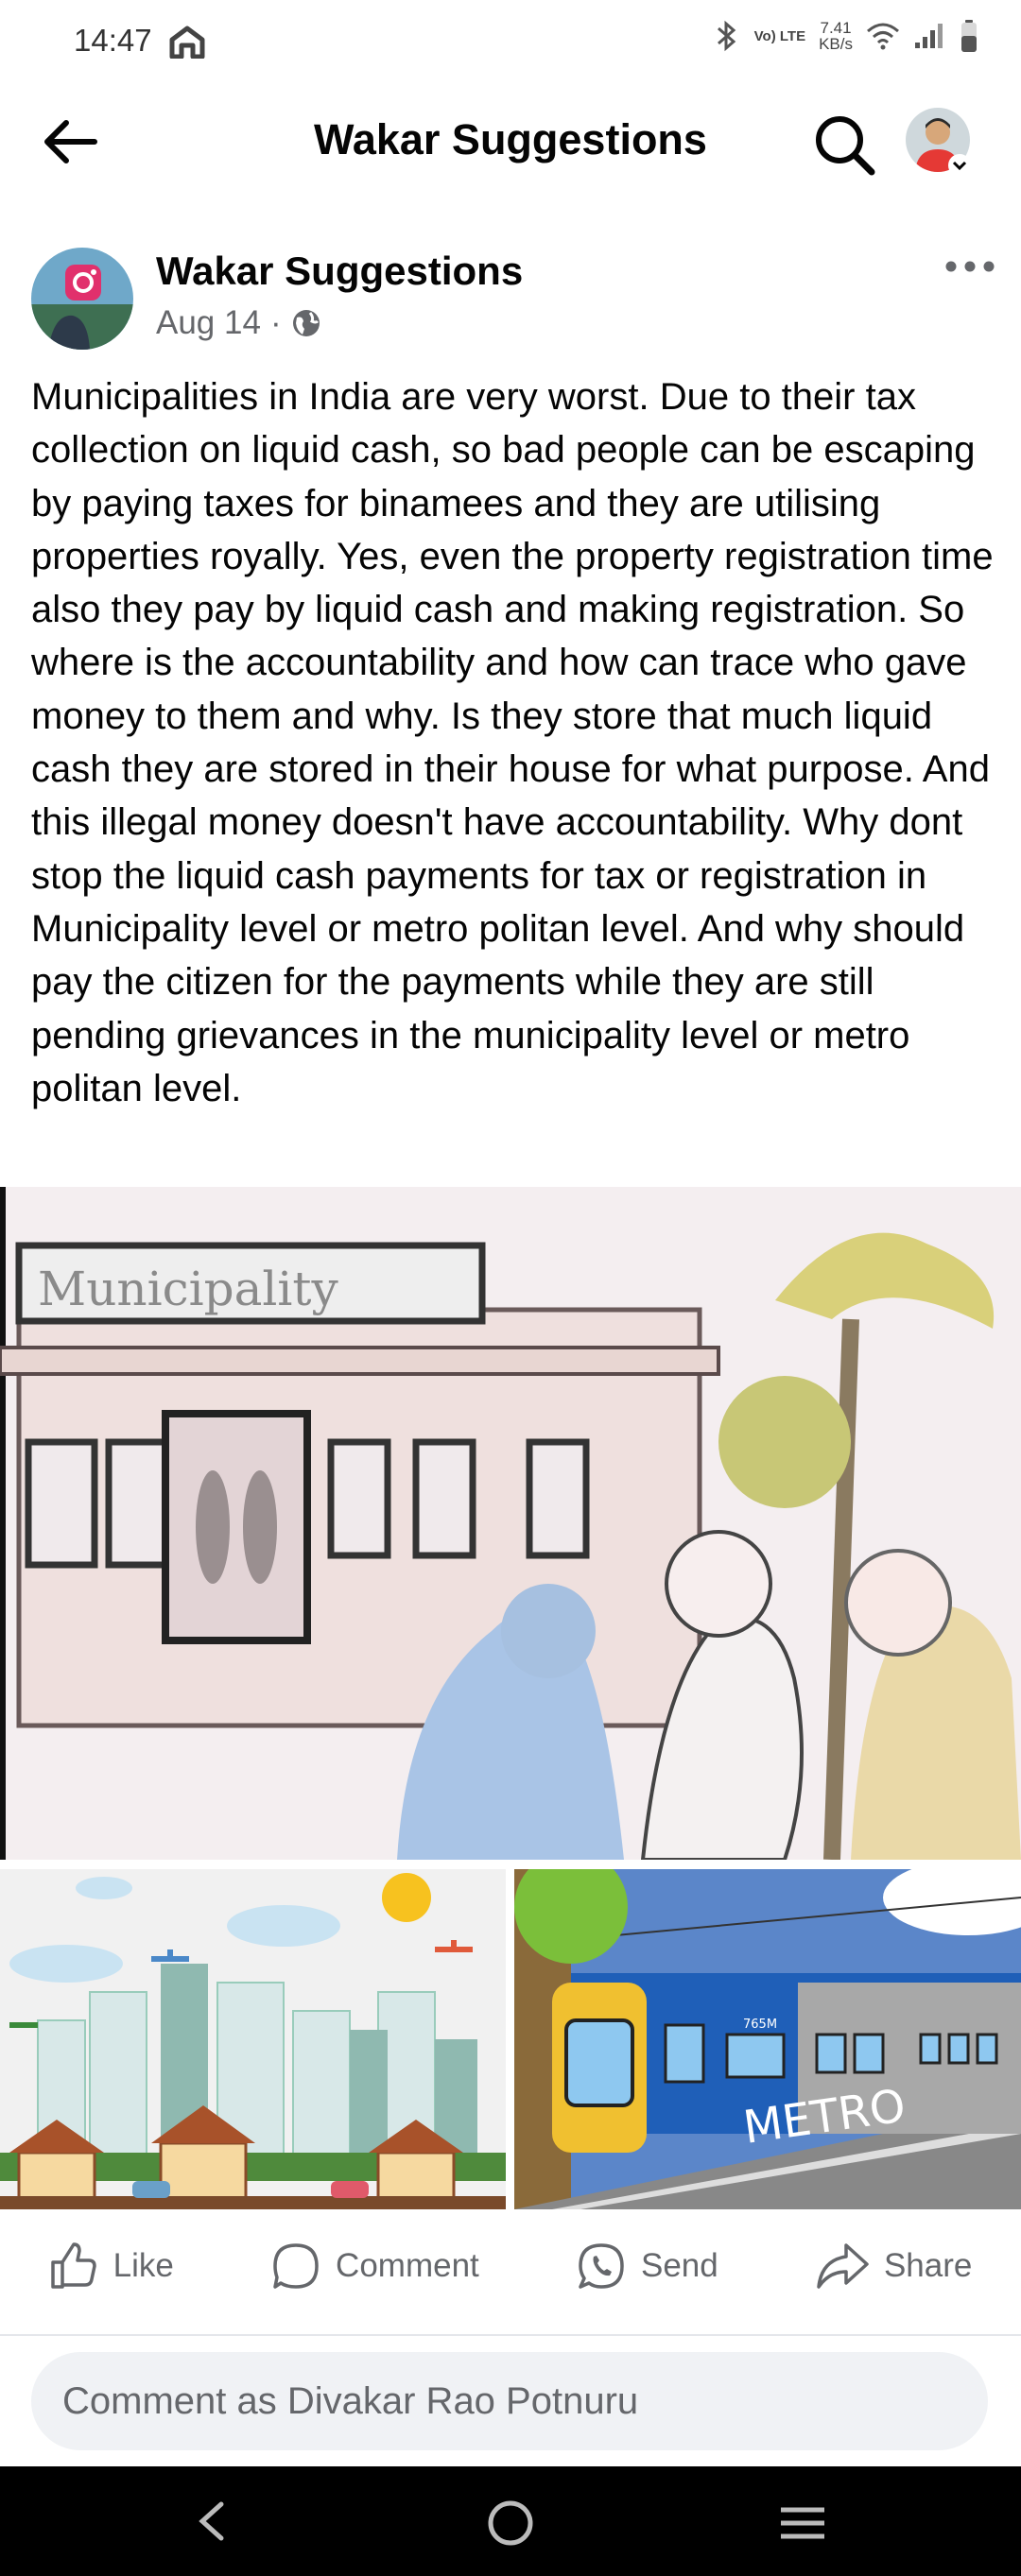  What do you see at coordinates (679, 2265) in the screenshot?
I see `send-label: Send` at bounding box center [679, 2265].